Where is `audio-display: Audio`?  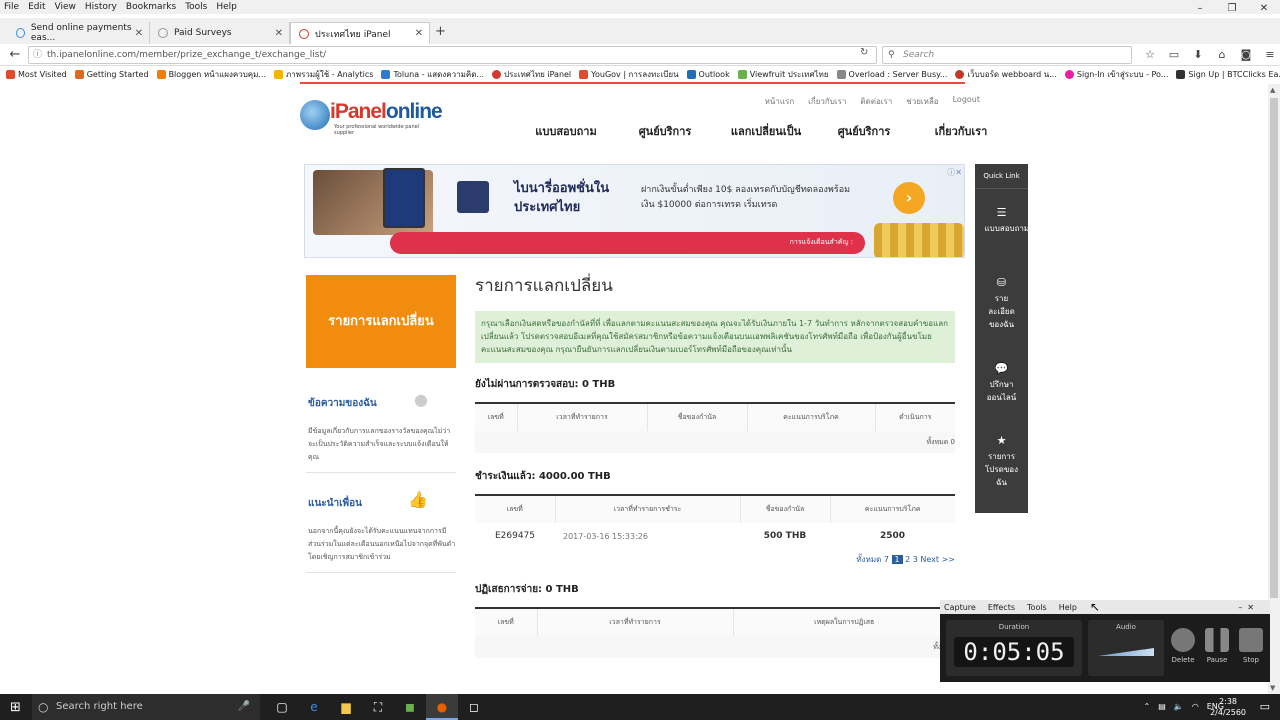 audio-display: Audio is located at coordinates (1126, 648).